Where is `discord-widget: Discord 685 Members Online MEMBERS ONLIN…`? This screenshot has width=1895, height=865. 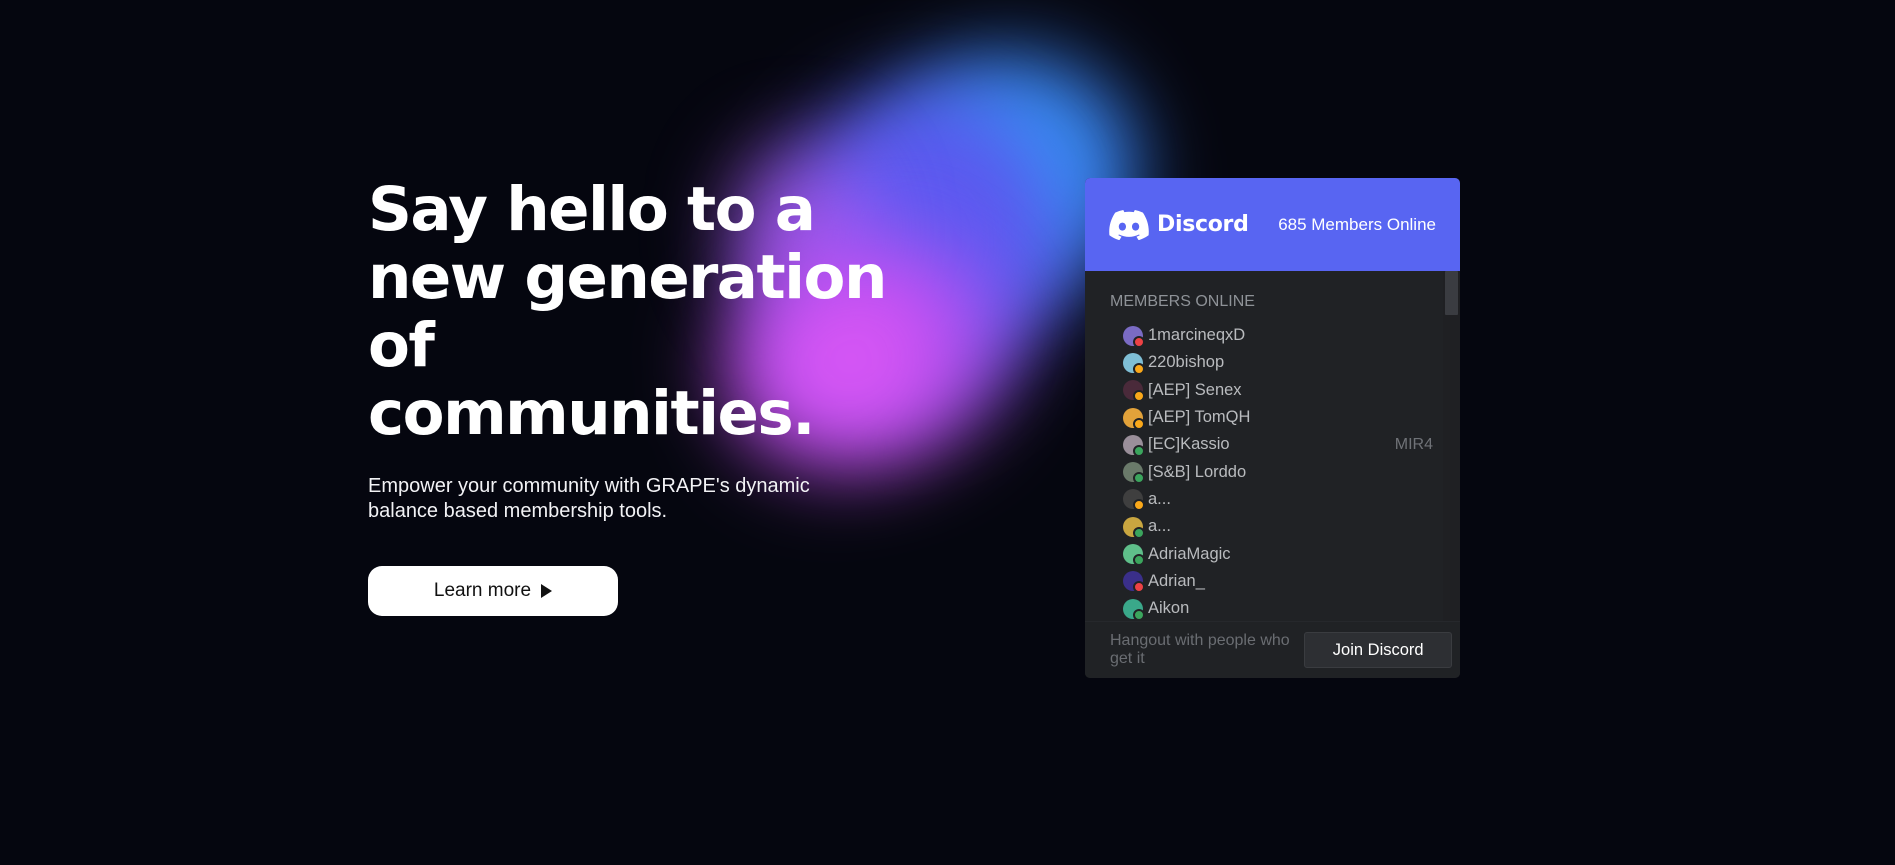
discord-widget: Discord 685 Members Online MEMBERS ONLIN… is located at coordinates (1272, 428).